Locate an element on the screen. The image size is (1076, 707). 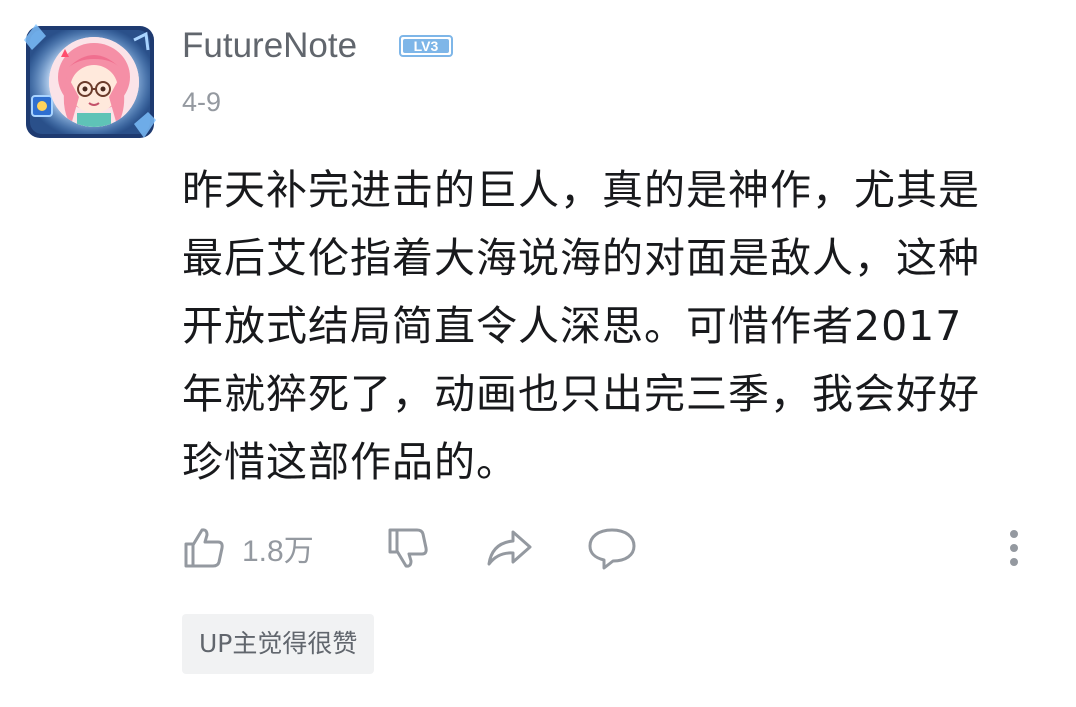
thumbs-up-icon is located at coordinates (204, 548).